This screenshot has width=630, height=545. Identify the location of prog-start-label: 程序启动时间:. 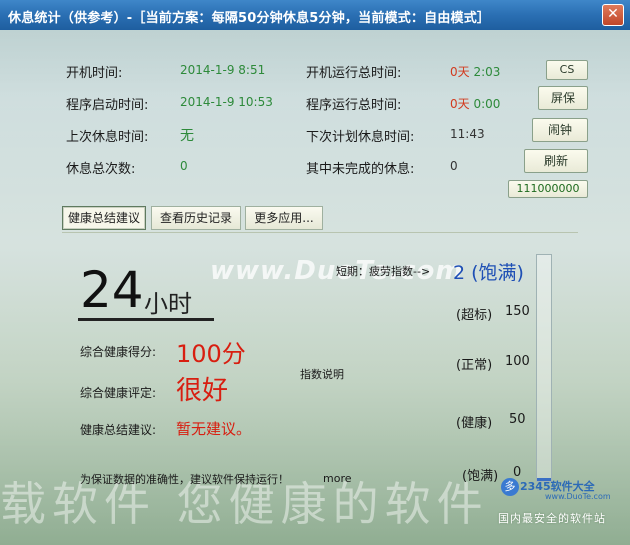
(107, 105).